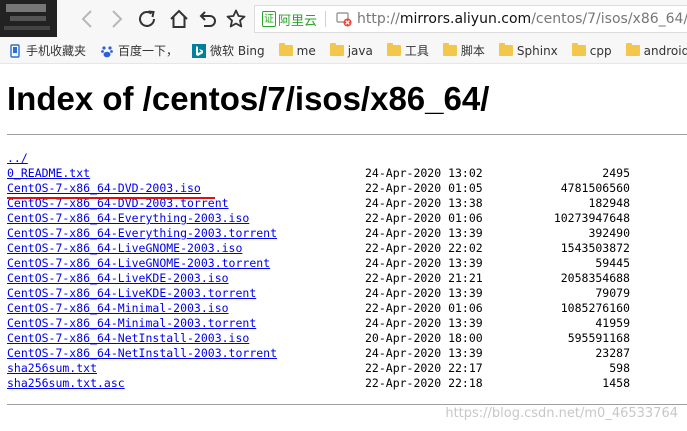 Image resolution: width=687 pixels, height=431 pixels. What do you see at coordinates (424, 338) in the screenshot?
I see `file-date: 20-Apr-2020 18:00` at bounding box center [424, 338].